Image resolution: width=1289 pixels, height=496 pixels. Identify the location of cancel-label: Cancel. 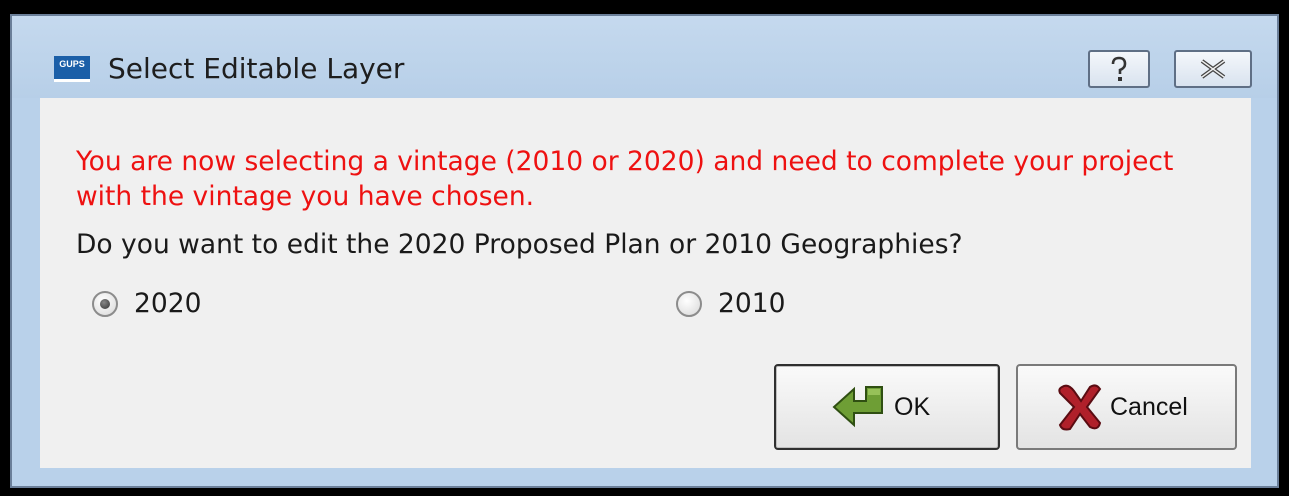
(1149, 406).